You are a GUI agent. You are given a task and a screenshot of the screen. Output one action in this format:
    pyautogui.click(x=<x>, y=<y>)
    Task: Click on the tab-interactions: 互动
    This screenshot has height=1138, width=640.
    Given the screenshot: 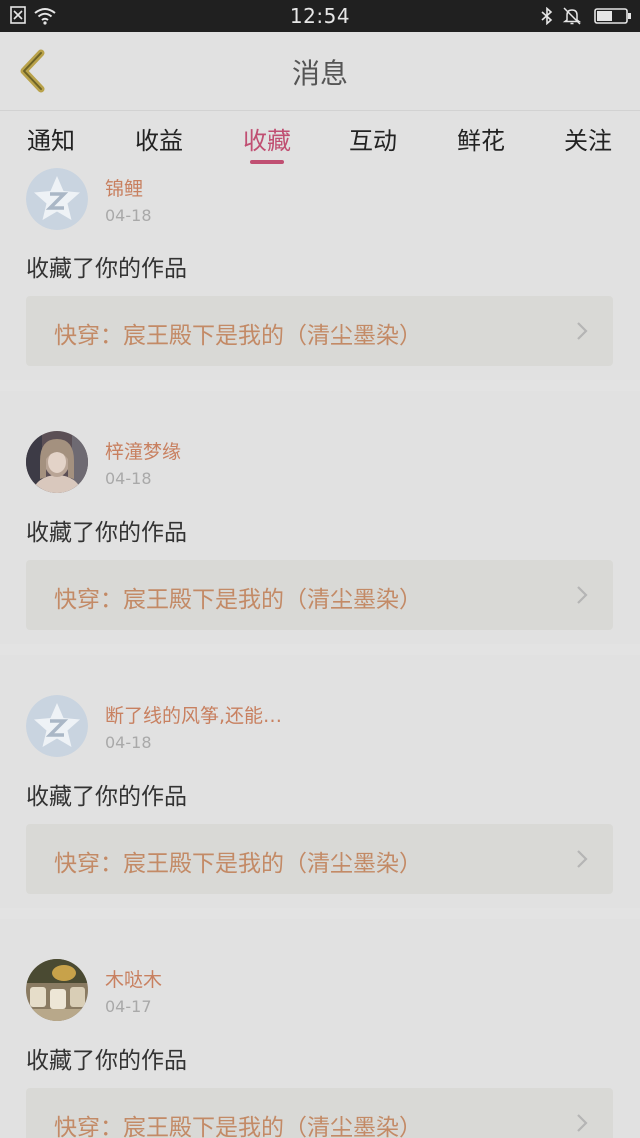 What is the action you would take?
    pyautogui.click(x=373, y=138)
    